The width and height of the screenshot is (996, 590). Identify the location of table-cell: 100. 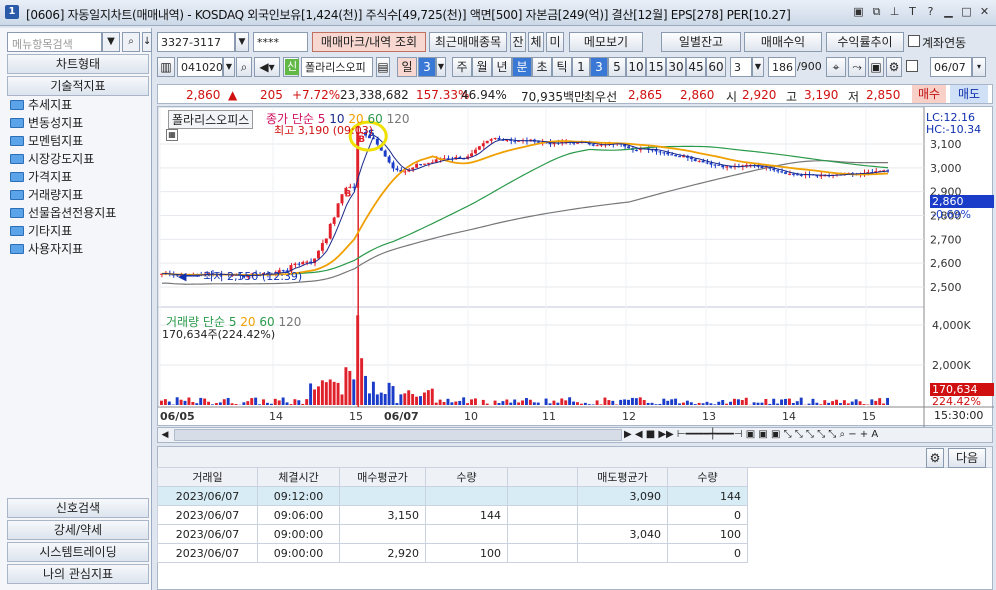
(466, 553).